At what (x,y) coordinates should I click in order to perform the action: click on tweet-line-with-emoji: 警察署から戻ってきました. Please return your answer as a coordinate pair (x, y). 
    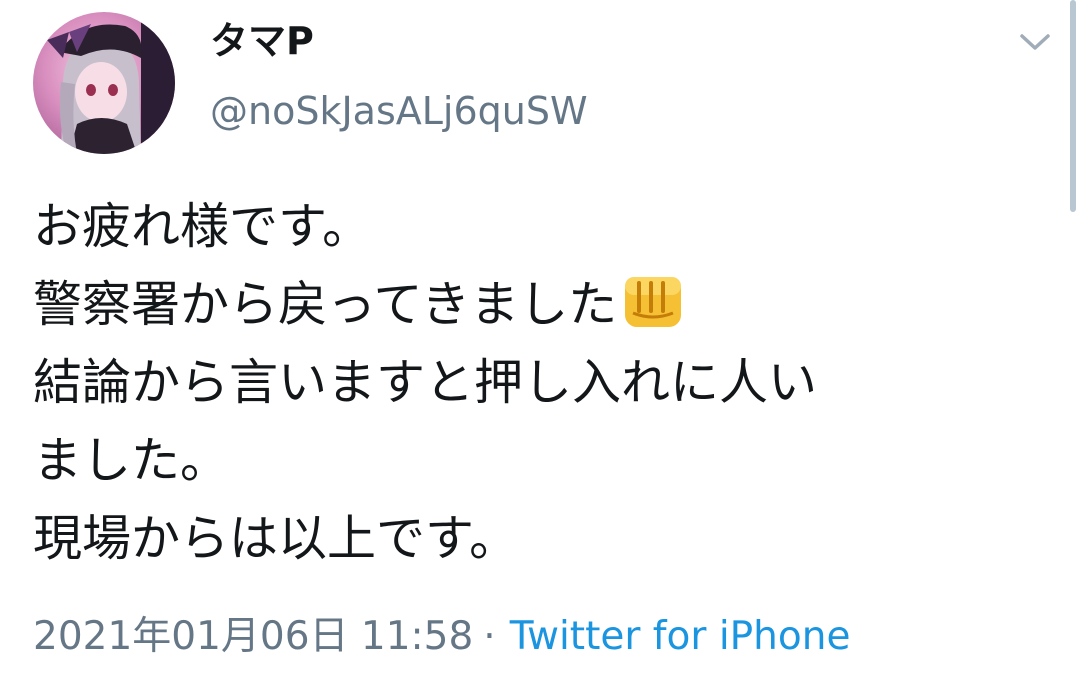
    Looking at the image, I should click on (548, 305).